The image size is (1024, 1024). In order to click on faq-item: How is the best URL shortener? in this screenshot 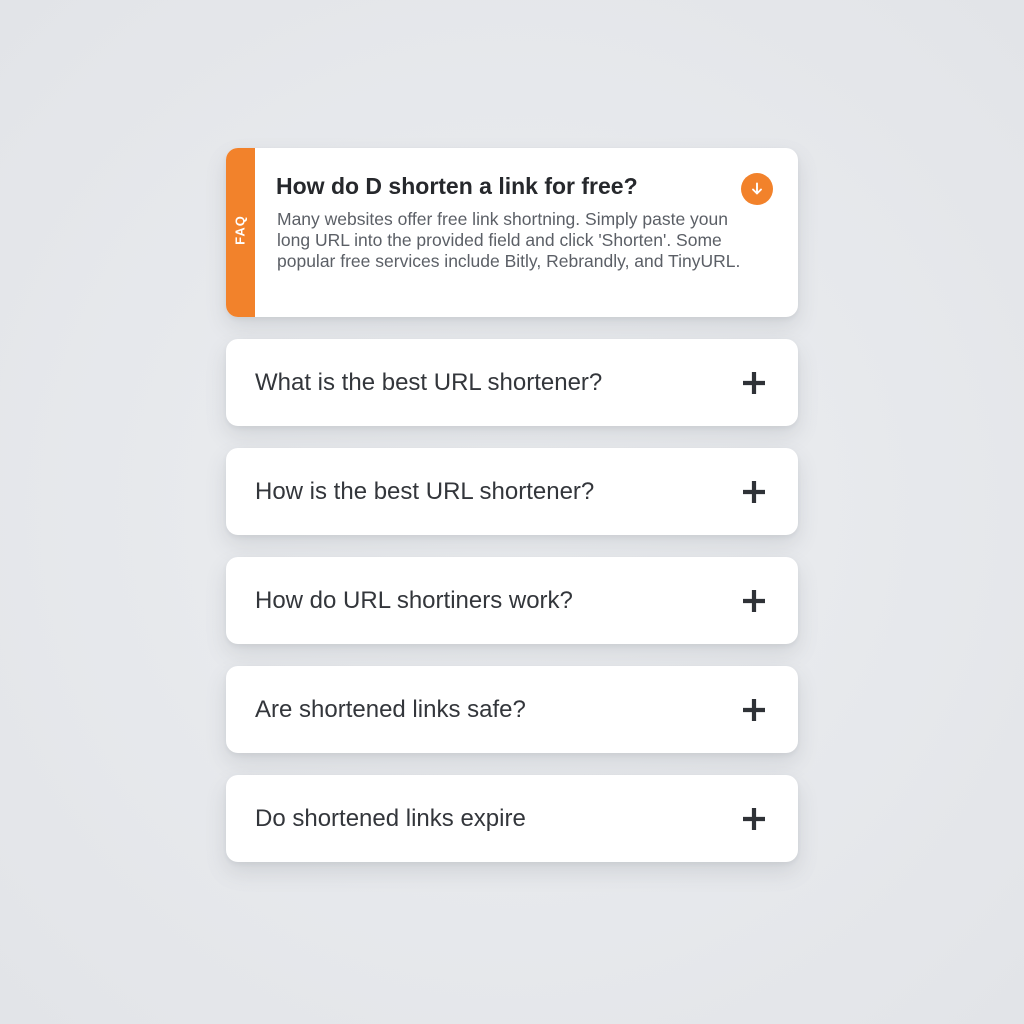, I will do `click(512, 491)`.